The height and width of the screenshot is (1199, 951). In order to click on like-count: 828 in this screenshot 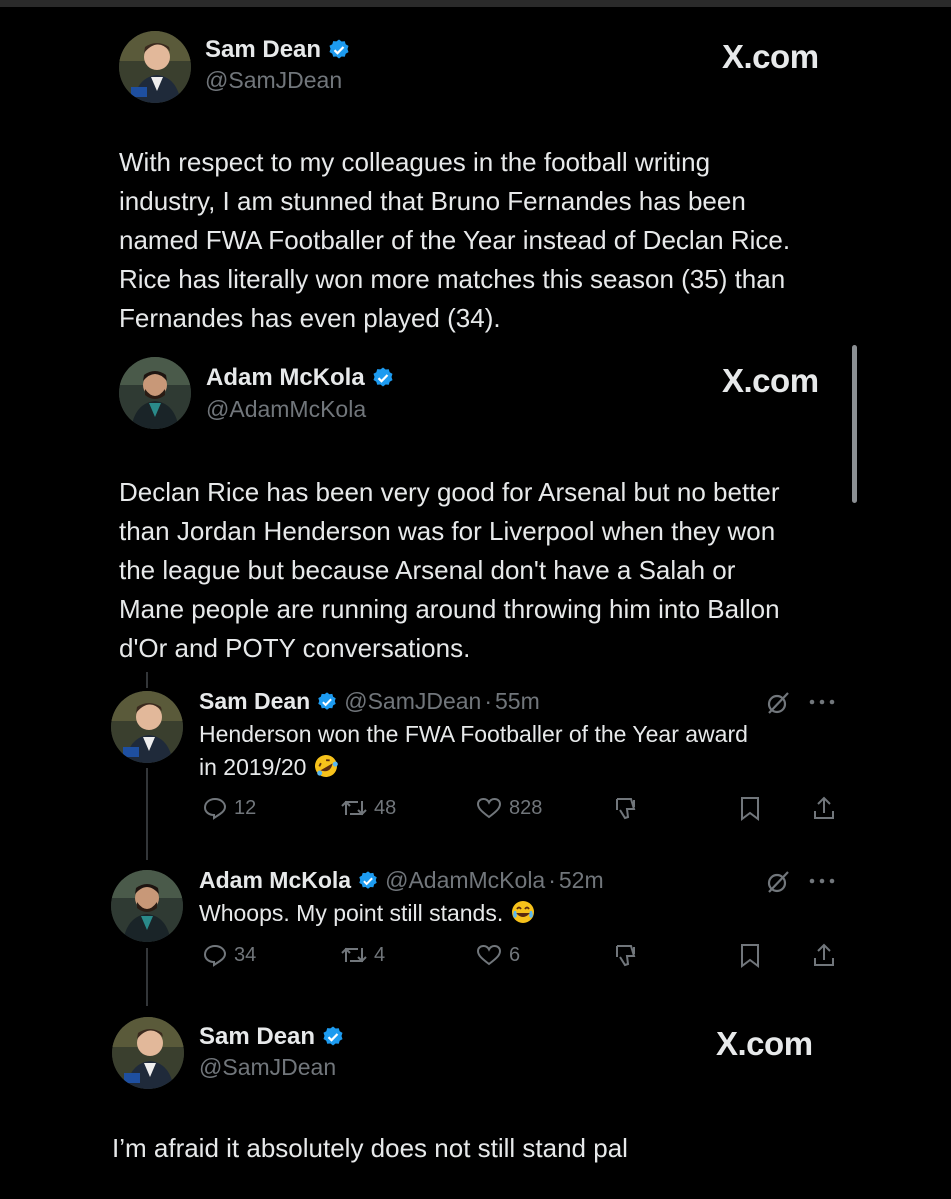, I will do `click(526, 807)`.